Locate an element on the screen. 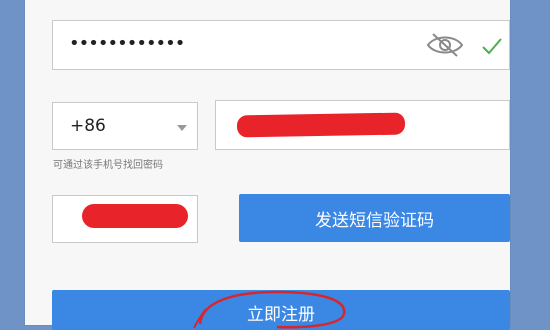  check-icon is located at coordinates (492, 46).